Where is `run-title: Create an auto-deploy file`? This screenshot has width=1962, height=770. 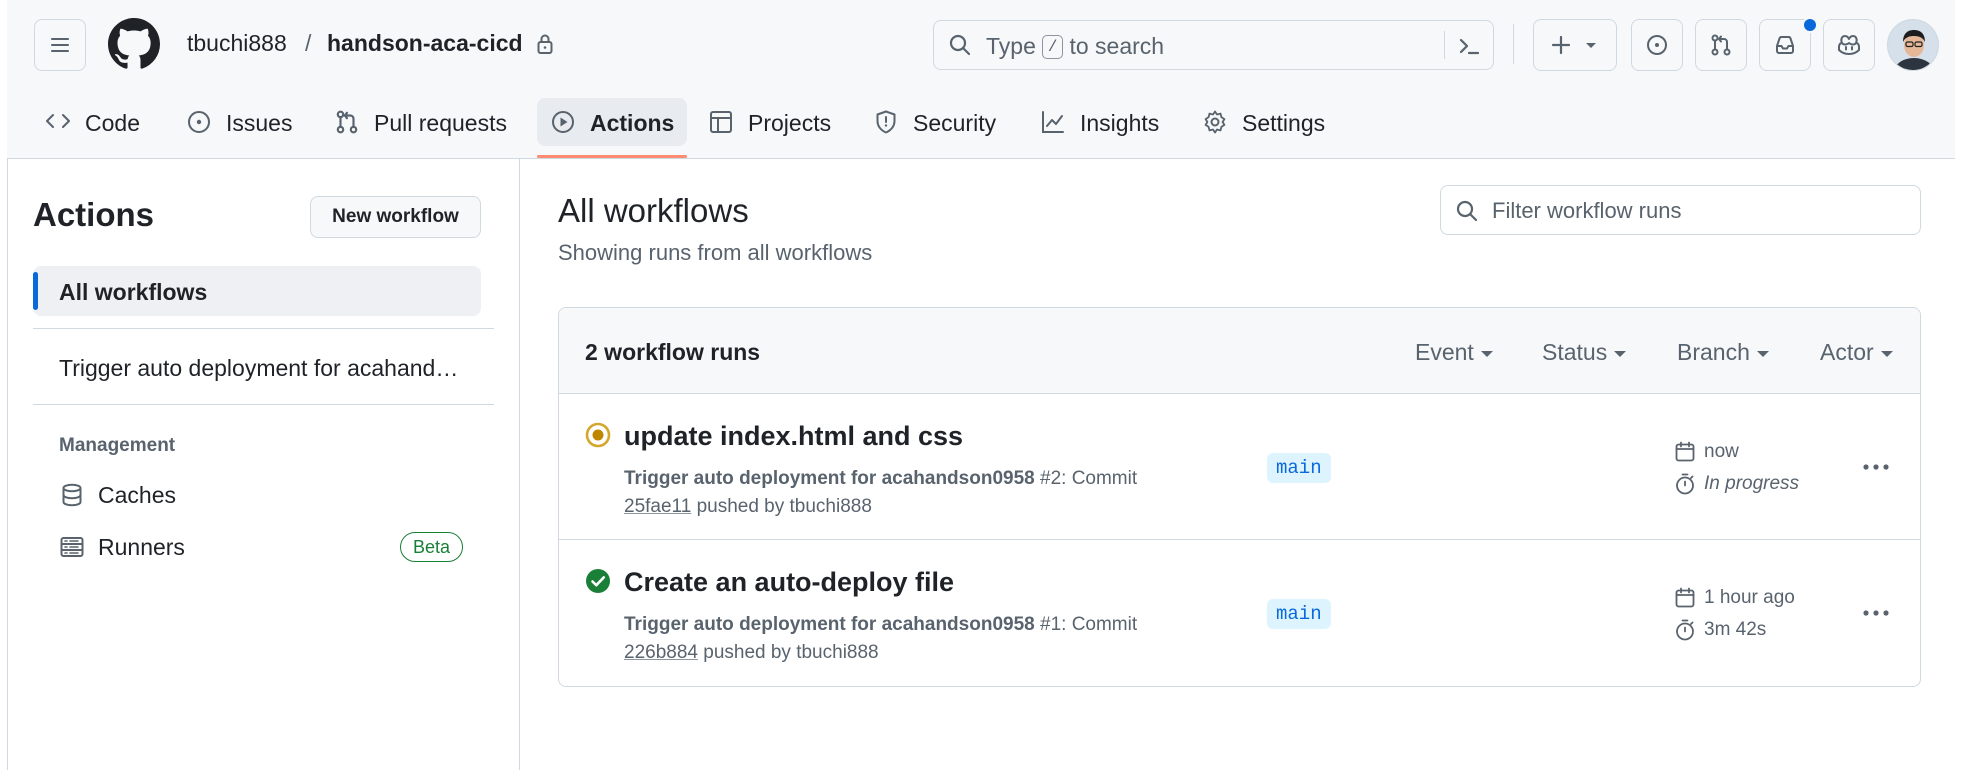
run-title: Create an auto-deploy file is located at coordinates (789, 582).